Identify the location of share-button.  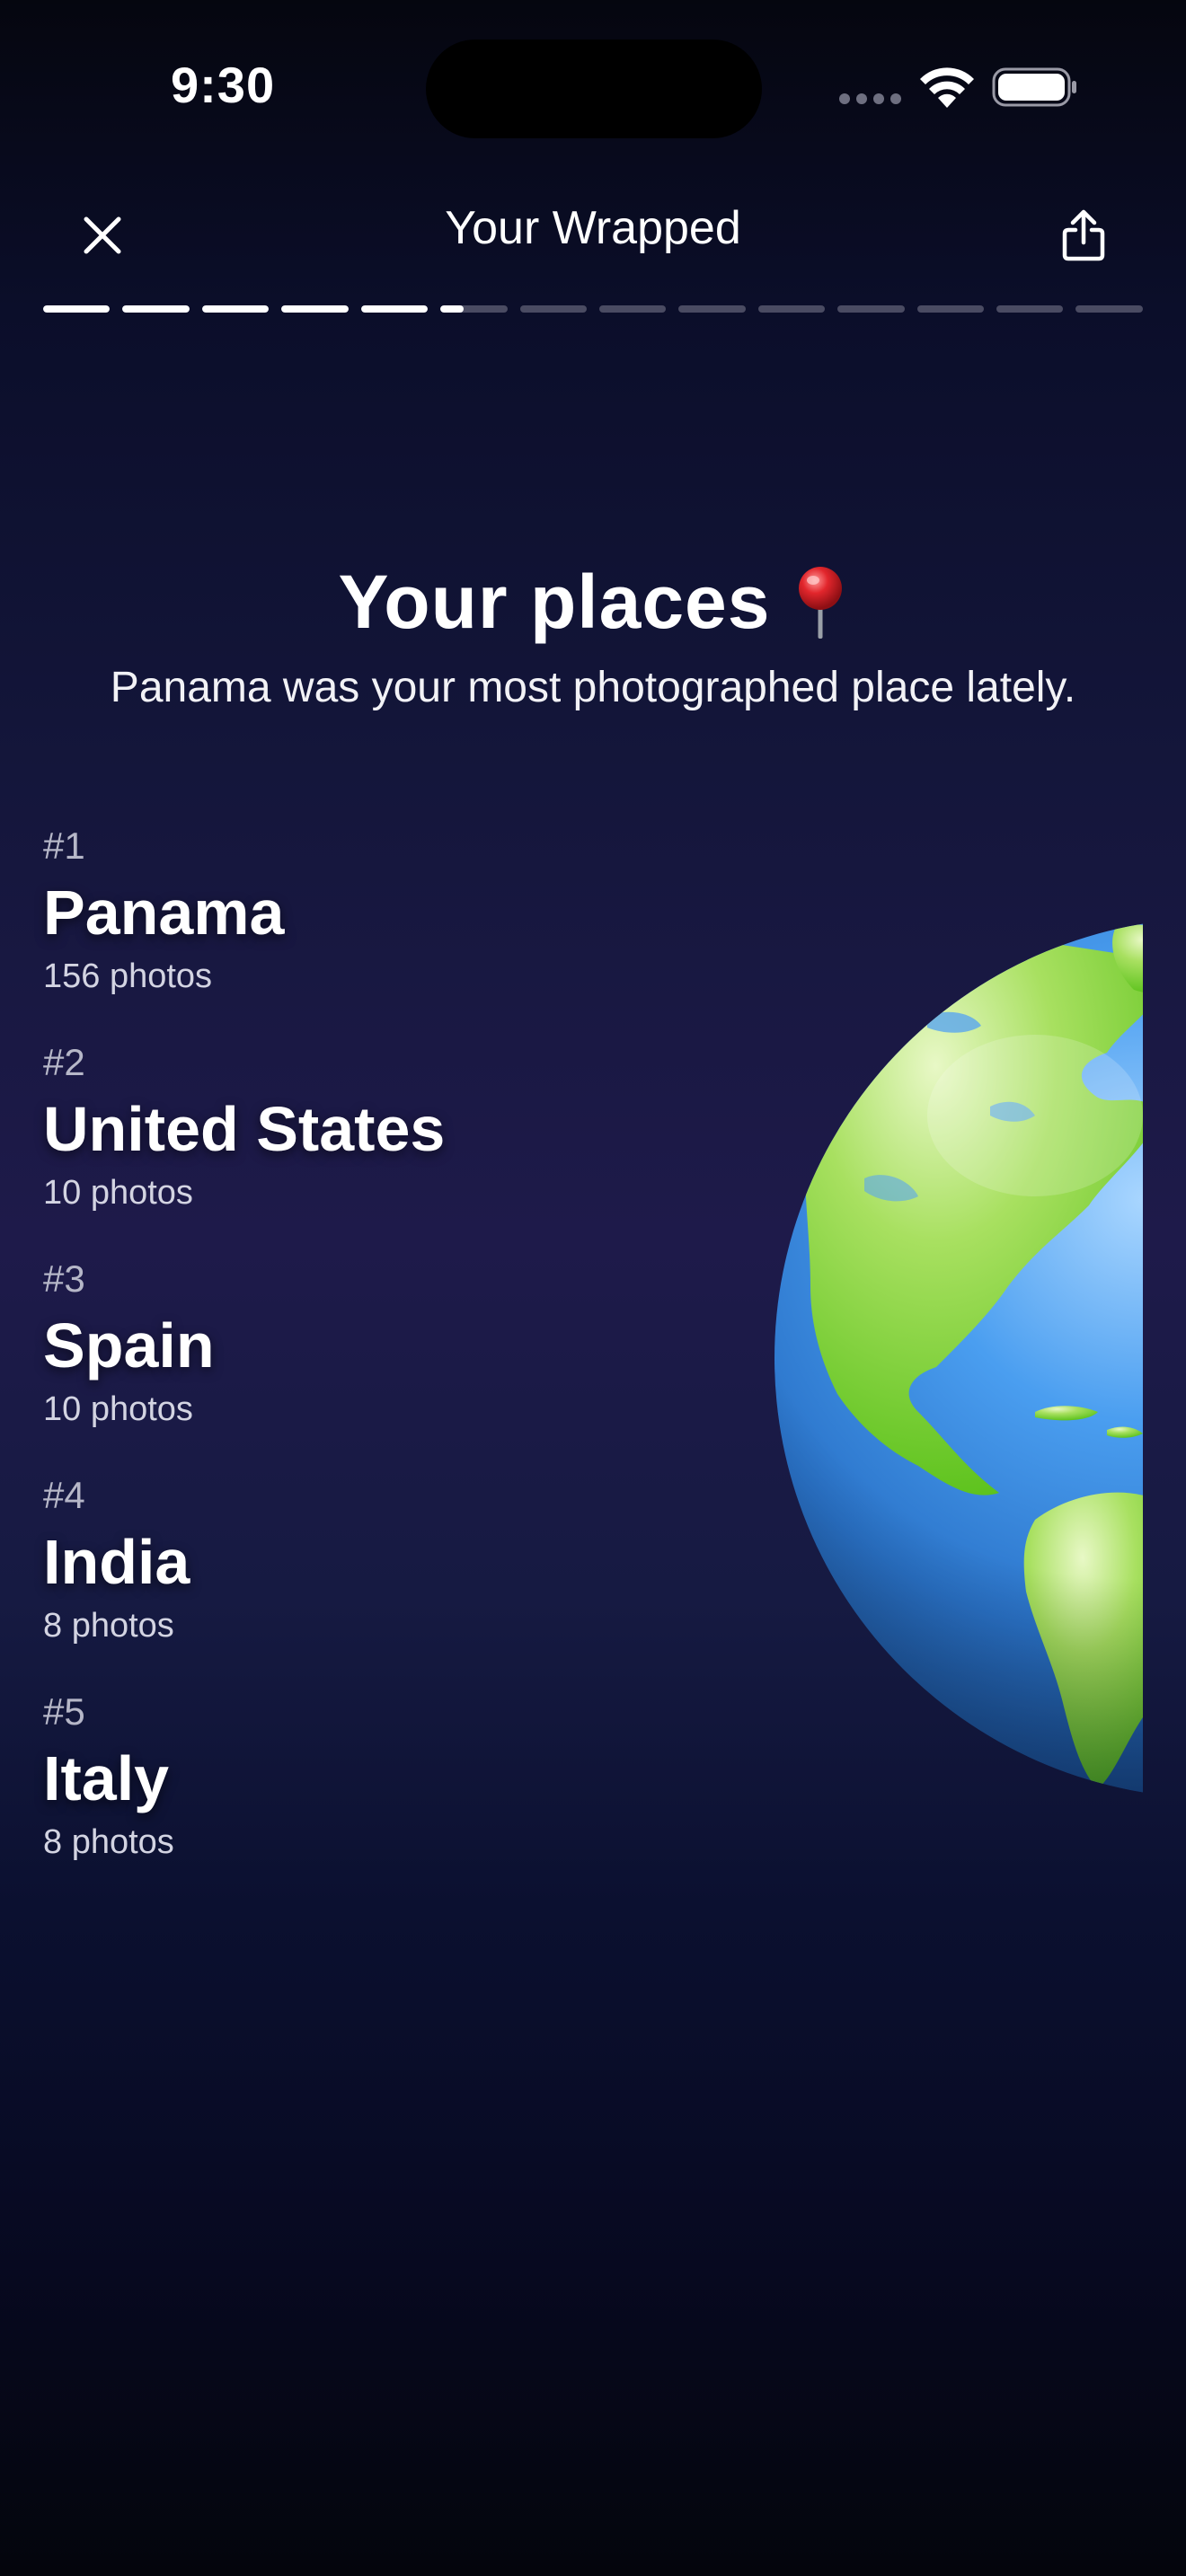
(1083, 235).